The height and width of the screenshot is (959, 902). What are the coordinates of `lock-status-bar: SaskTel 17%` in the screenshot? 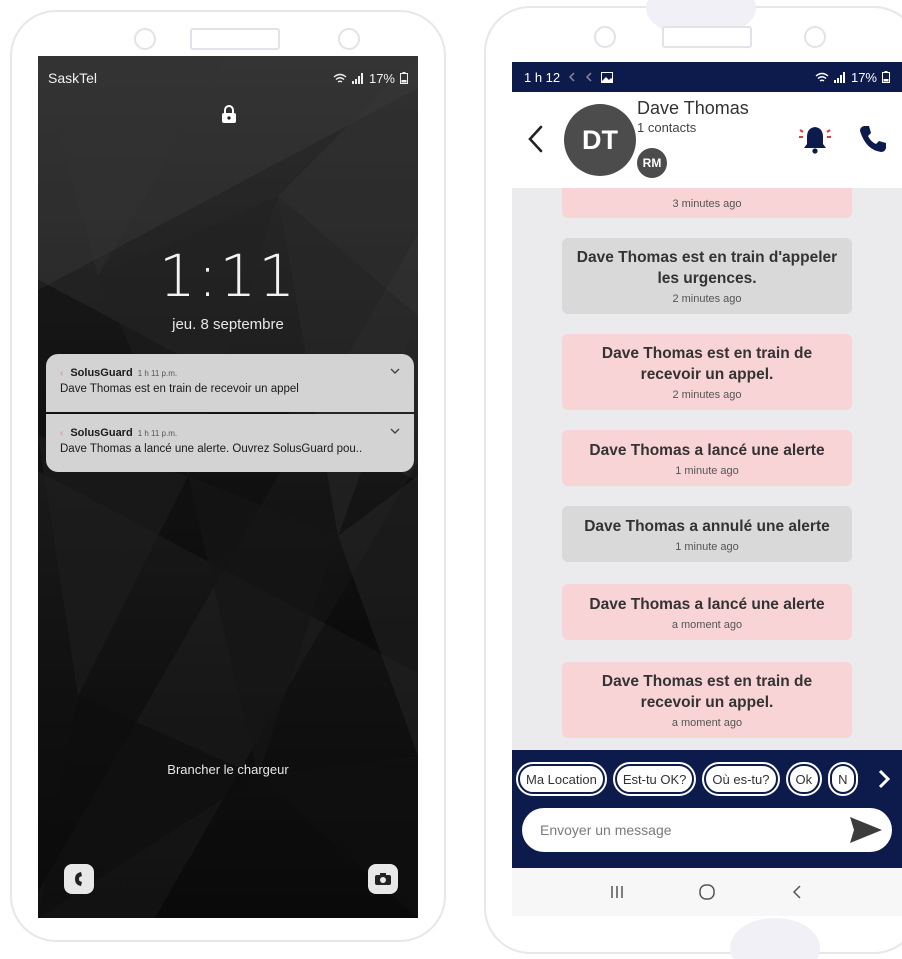 It's located at (228, 78).